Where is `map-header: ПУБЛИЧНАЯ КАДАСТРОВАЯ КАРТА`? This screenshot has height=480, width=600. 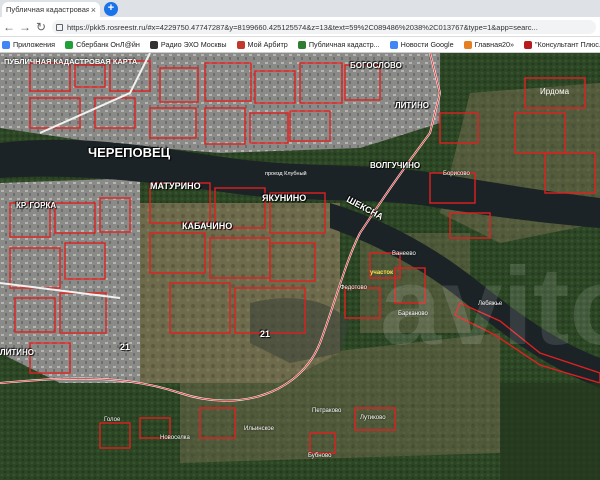
map-header: ПУБЛИЧНАЯ КАДАСТРОВАЯ КАРТА is located at coordinates (71, 61).